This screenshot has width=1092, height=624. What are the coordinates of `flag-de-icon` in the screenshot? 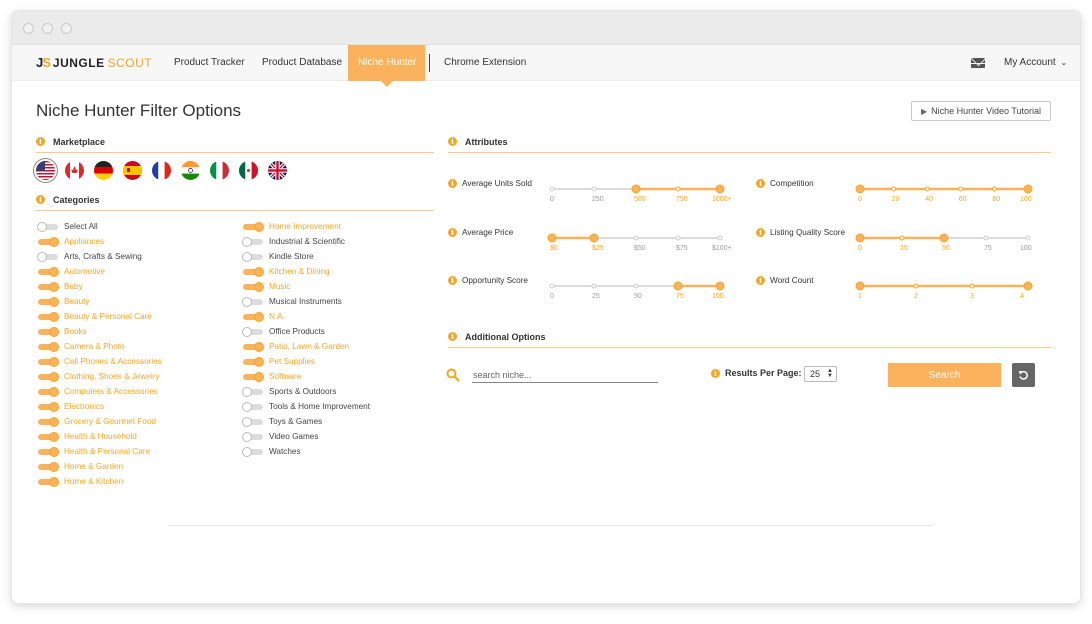 It's located at (103, 170).